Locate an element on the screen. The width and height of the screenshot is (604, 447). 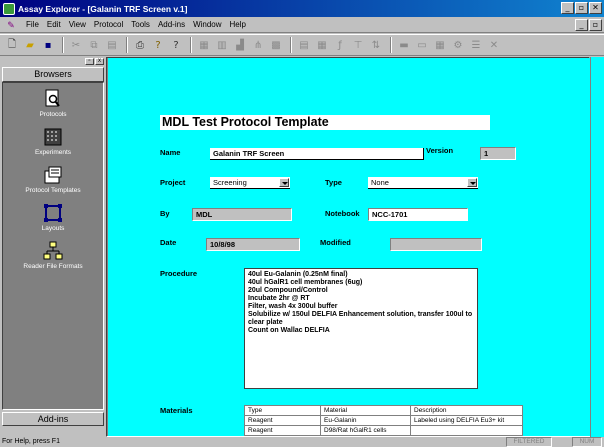
maximize-button: ▫ is located at coordinates (581, 8).